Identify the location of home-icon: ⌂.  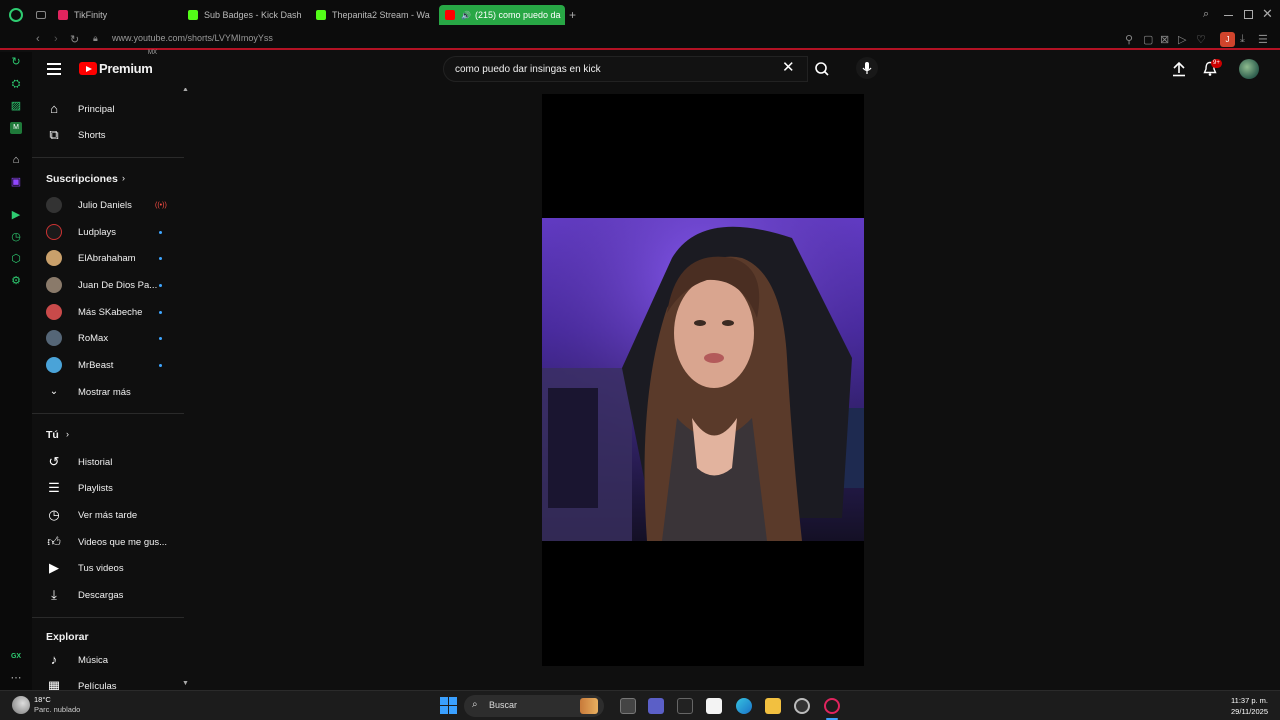
(54, 108).